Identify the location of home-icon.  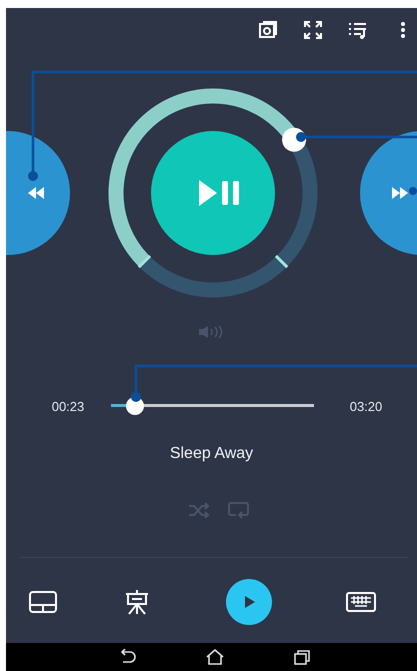
(215, 657).